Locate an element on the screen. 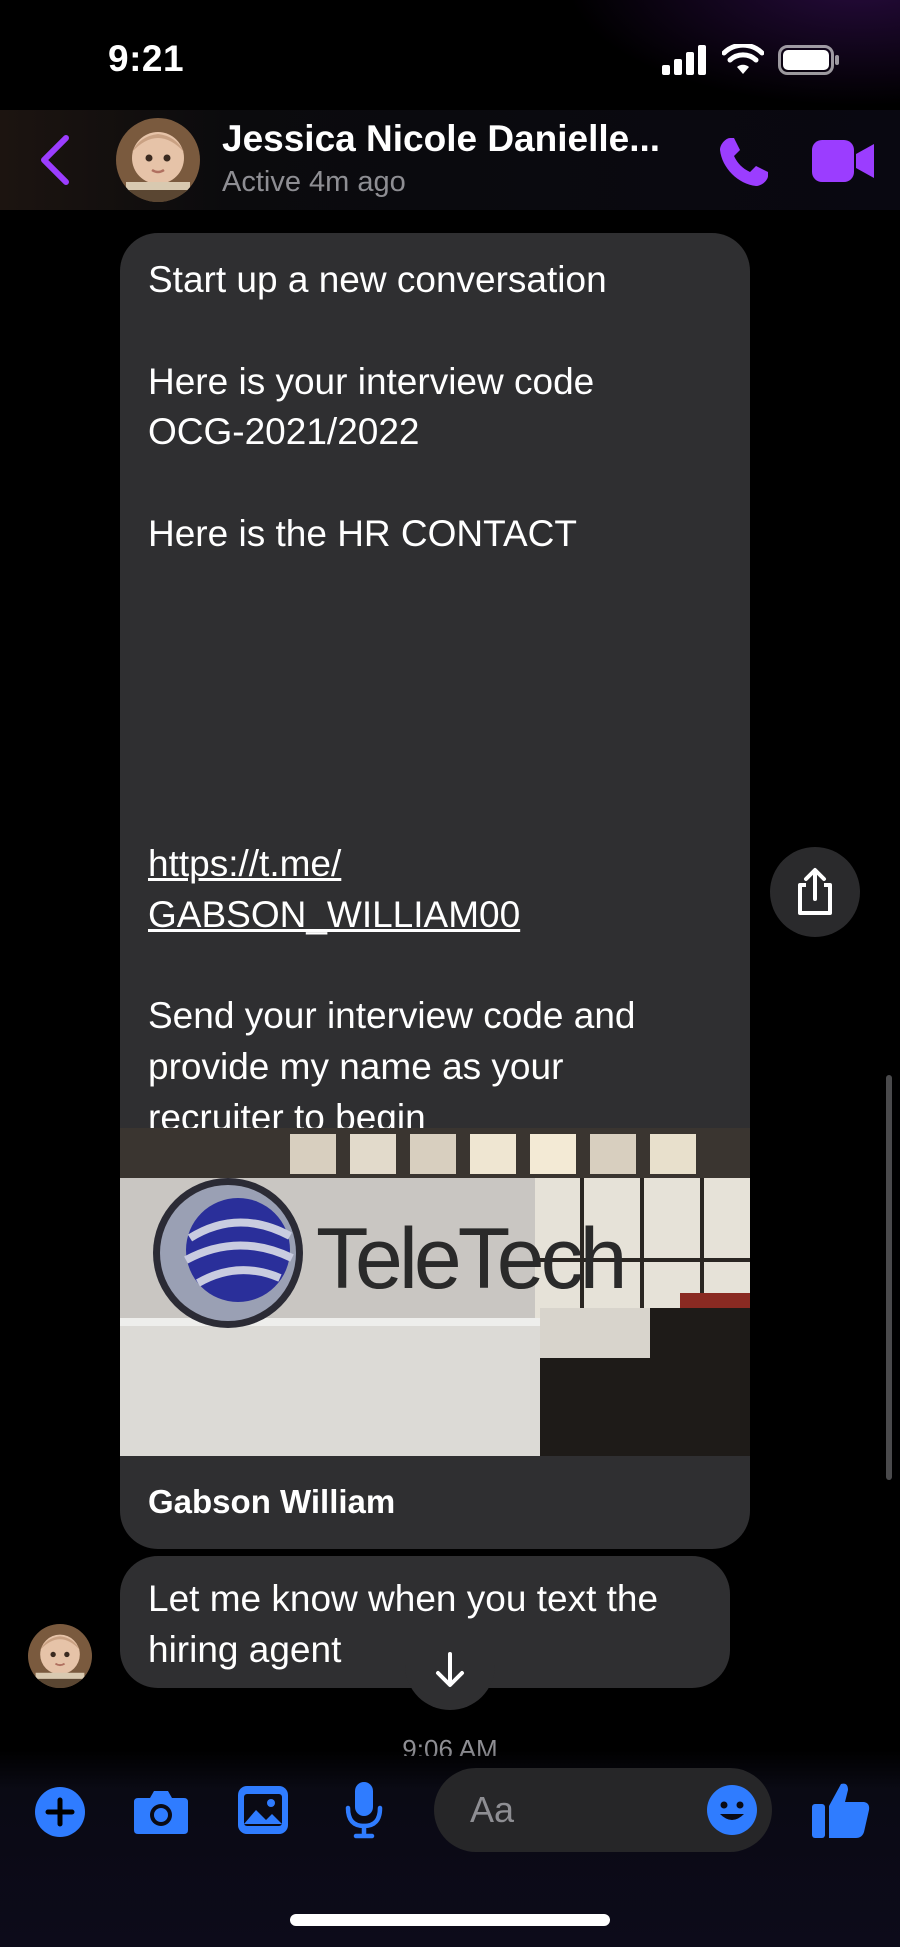  scrollbar is located at coordinates (889, 1277).